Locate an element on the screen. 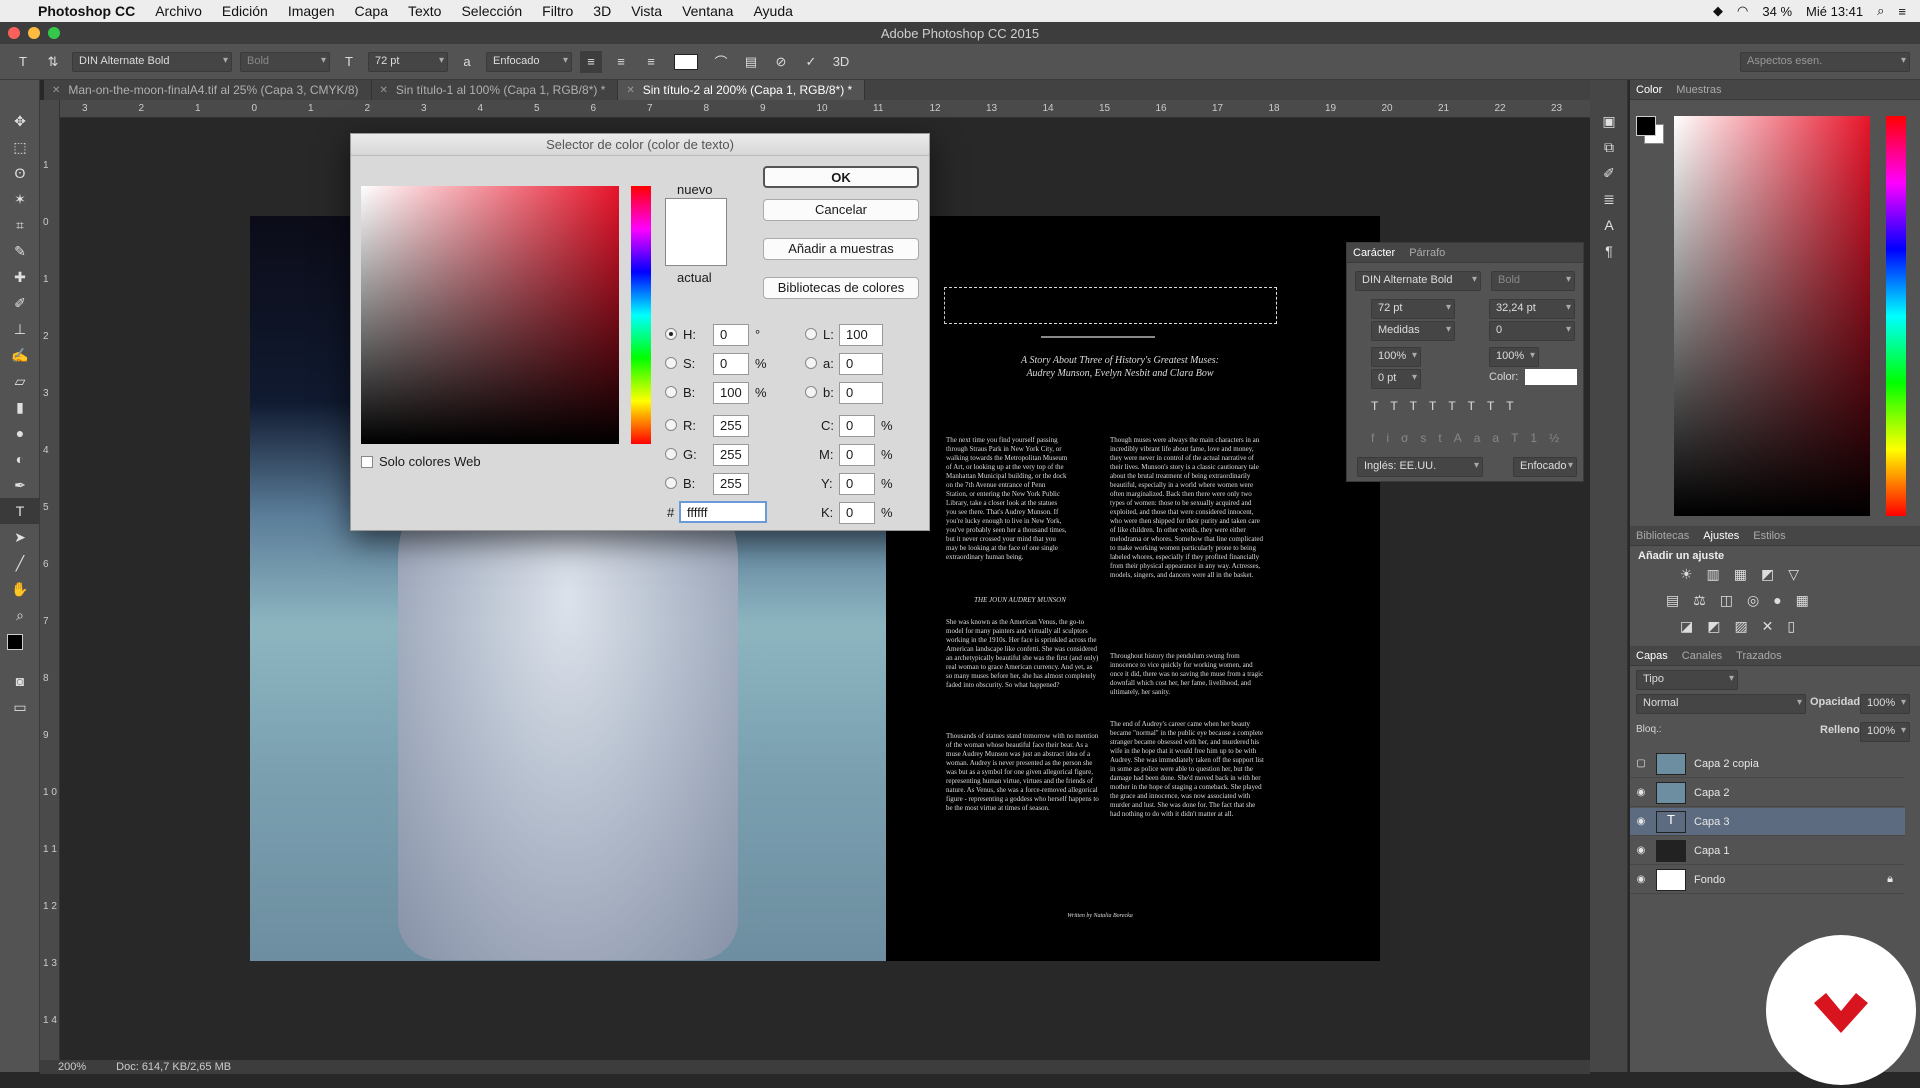 The width and height of the screenshot is (1920, 1088). menu-vista: Vista is located at coordinates (646, 11).